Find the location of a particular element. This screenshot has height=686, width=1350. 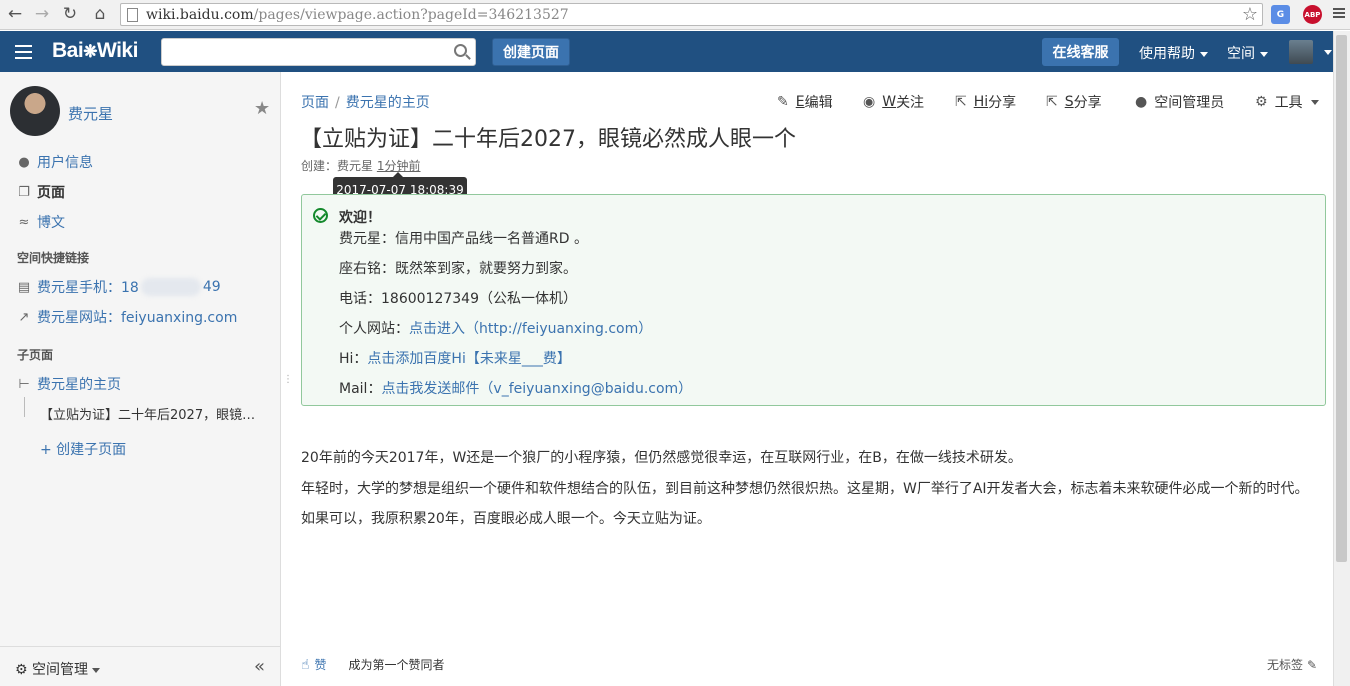

check-circle-icon is located at coordinates (320, 215).